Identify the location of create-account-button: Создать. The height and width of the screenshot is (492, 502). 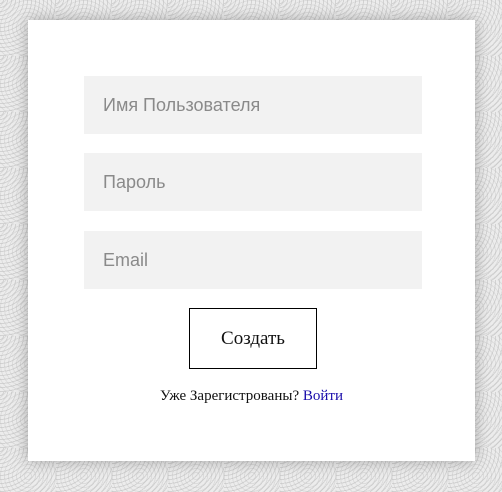
(253, 338).